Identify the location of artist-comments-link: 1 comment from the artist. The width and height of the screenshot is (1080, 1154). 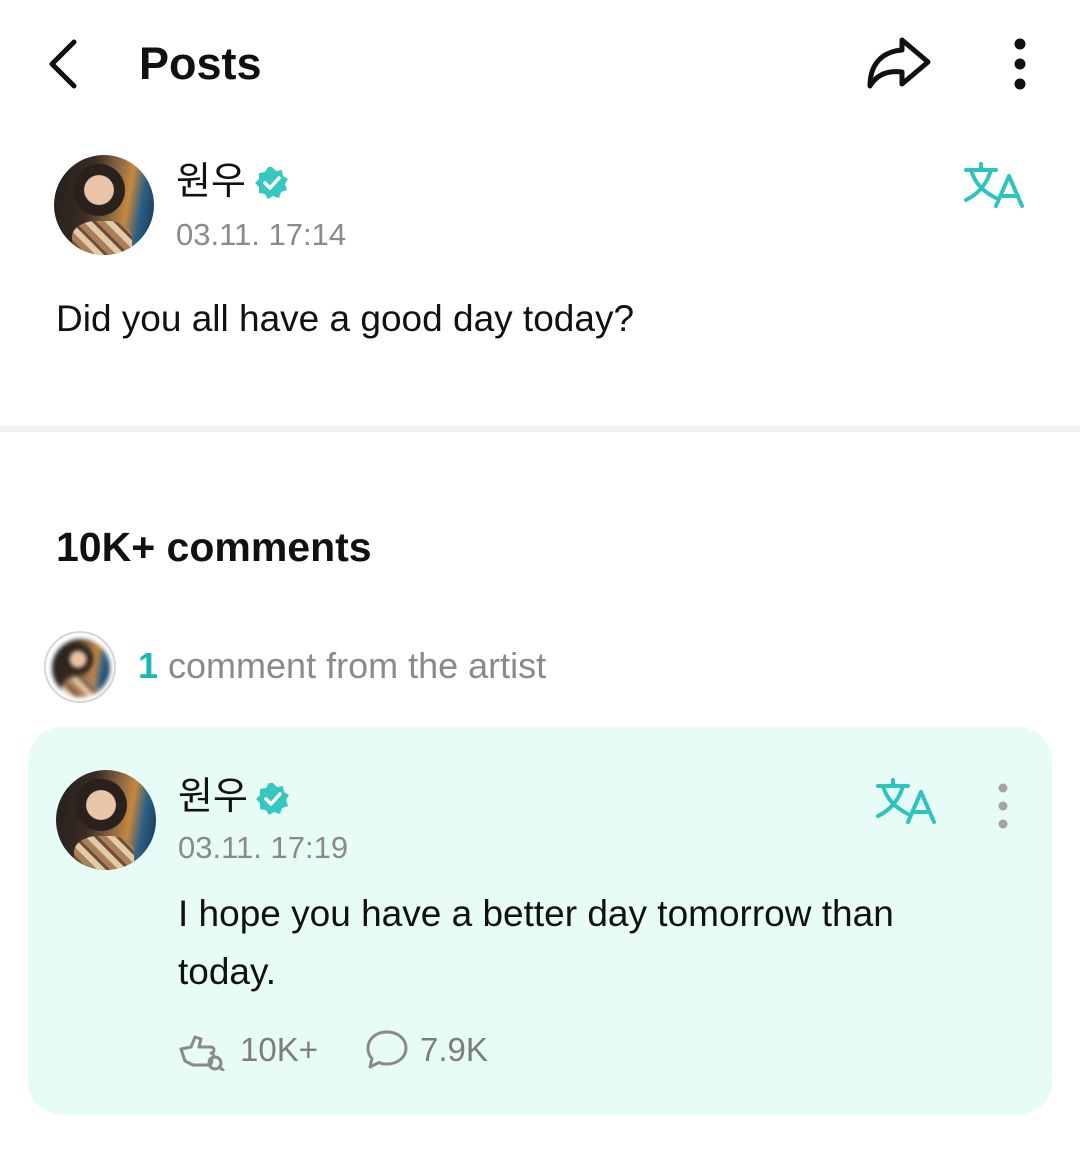
(342, 666).